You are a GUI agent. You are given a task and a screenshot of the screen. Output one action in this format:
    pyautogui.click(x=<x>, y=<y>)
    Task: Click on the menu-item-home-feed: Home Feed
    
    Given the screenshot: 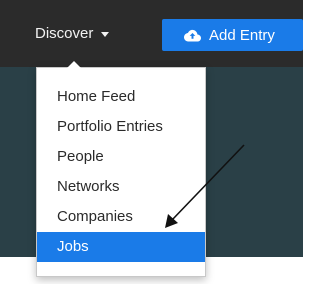 What is the action you would take?
    pyautogui.click(x=121, y=97)
    